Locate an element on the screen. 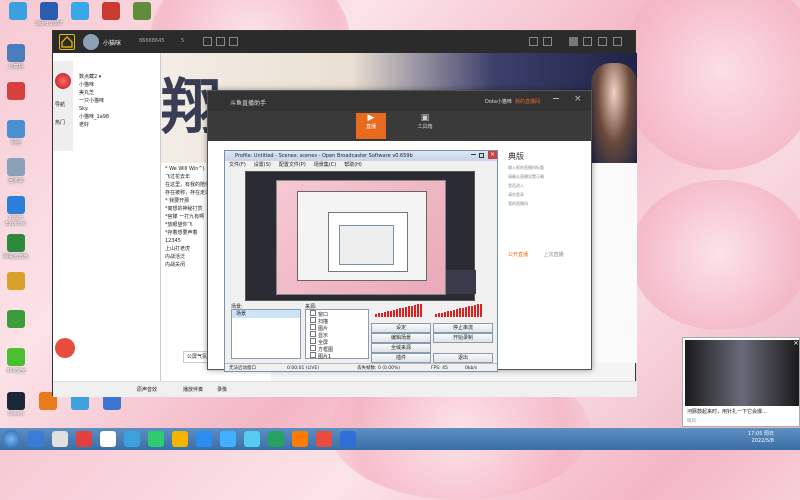 The image size is (800, 500). vu-bar is located at coordinates (463, 312).